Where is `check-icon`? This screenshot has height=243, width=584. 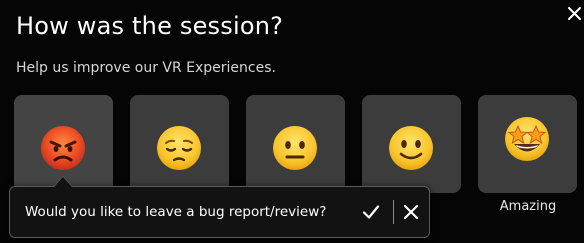 check-icon is located at coordinates (371, 212).